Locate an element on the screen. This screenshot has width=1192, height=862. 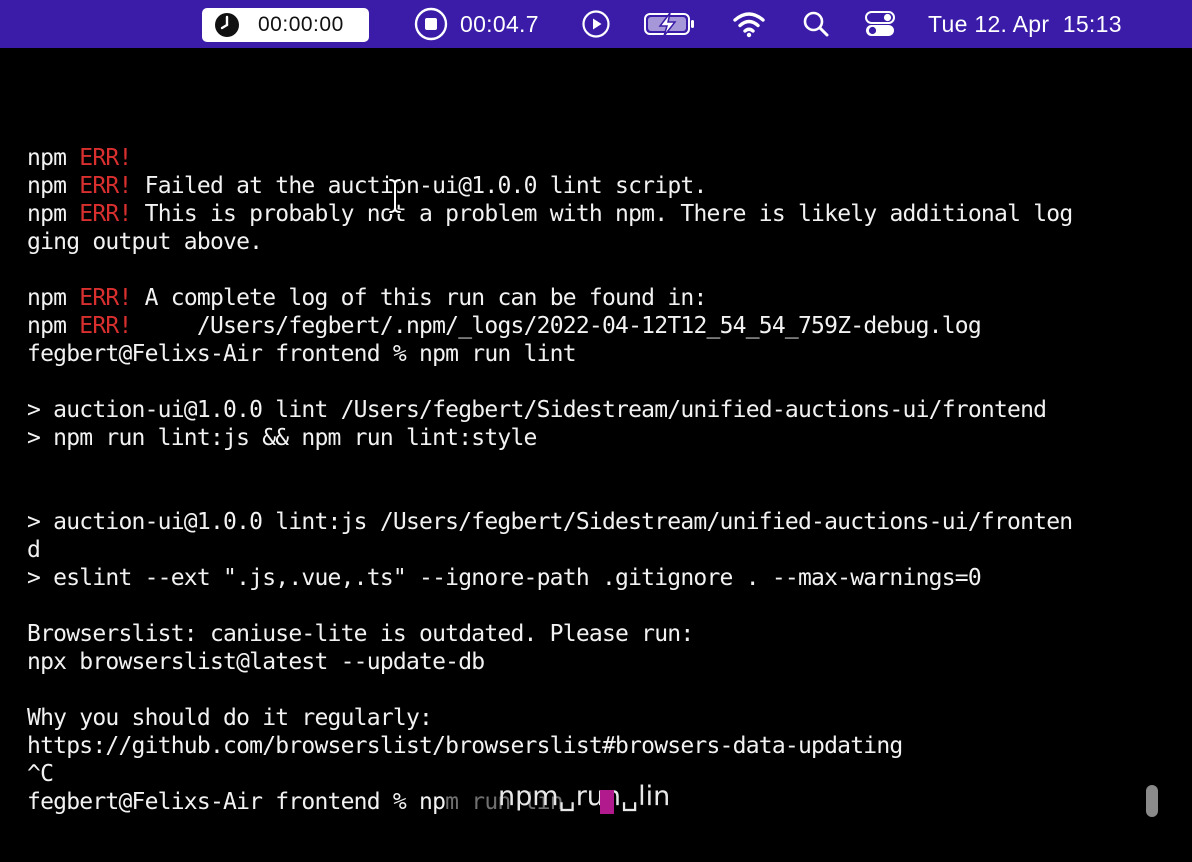
control-center is located at coordinates (880, 24).